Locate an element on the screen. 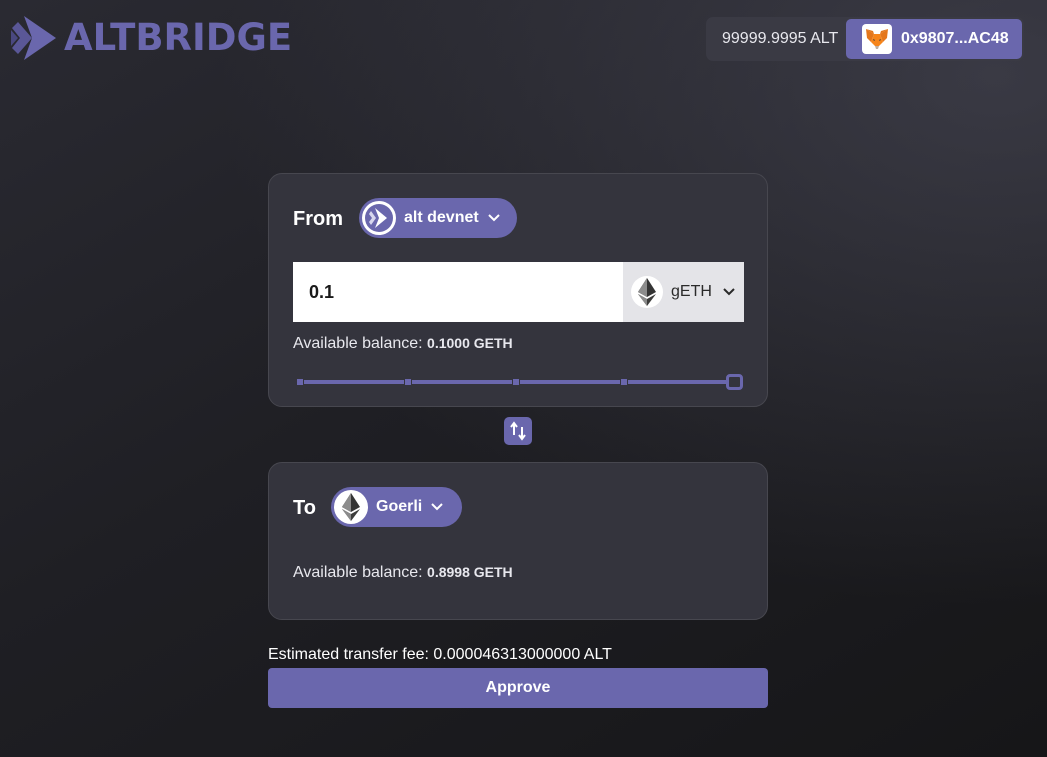 The image size is (1047, 757). available-balance-value: 0.8998 GETH is located at coordinates (470, 572).